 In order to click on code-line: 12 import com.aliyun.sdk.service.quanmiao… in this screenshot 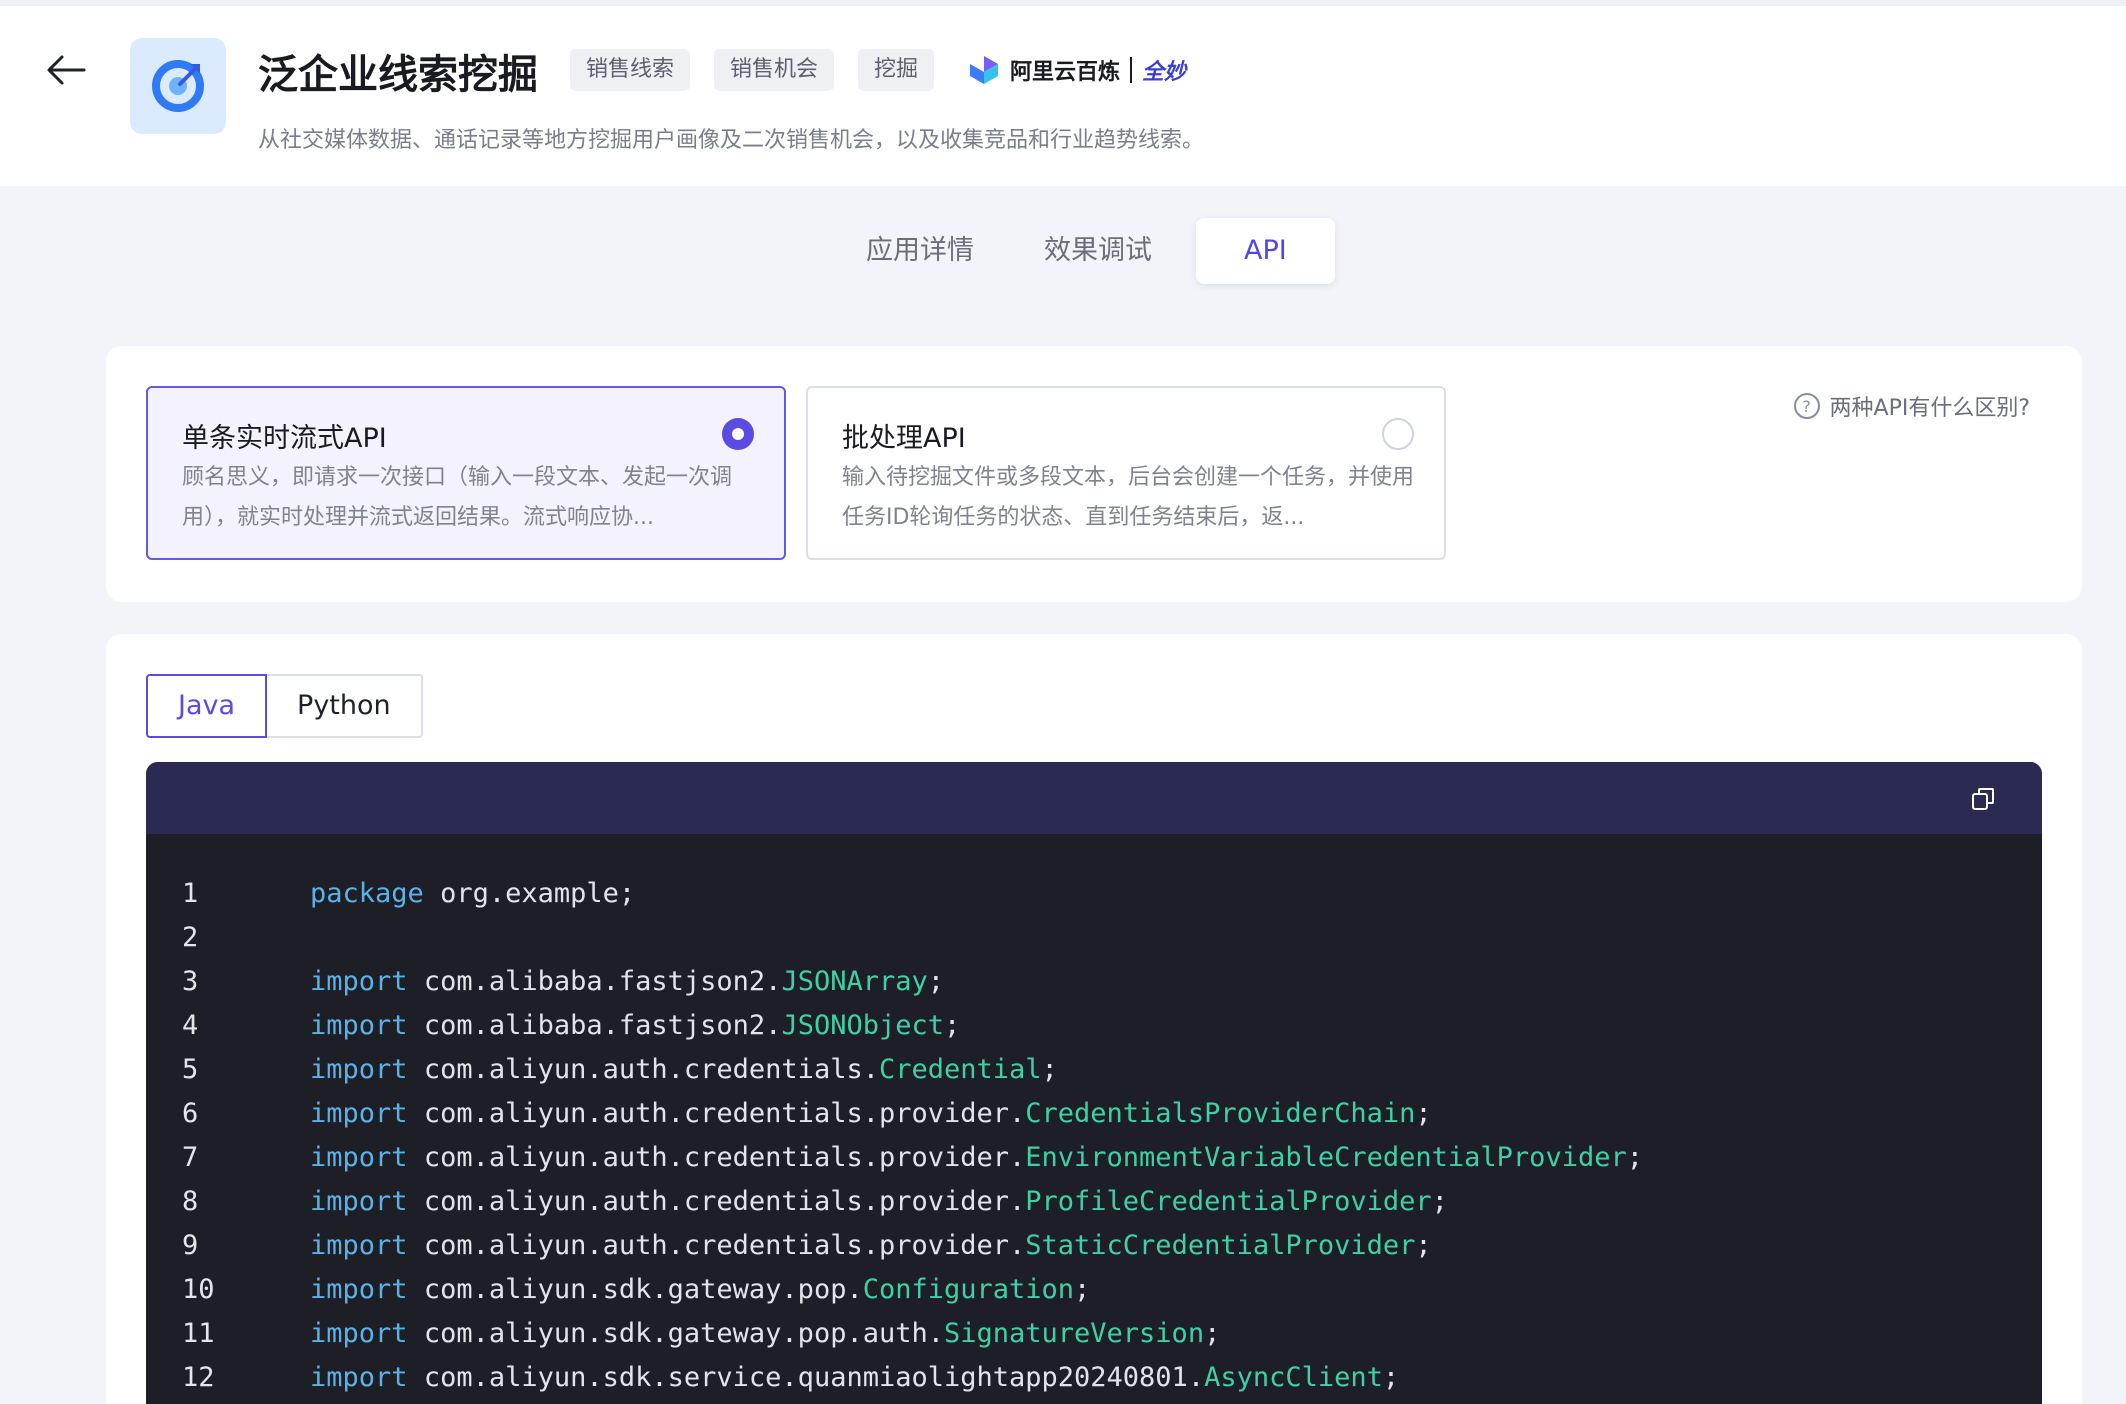, I will do `click(1094, 1378)`.